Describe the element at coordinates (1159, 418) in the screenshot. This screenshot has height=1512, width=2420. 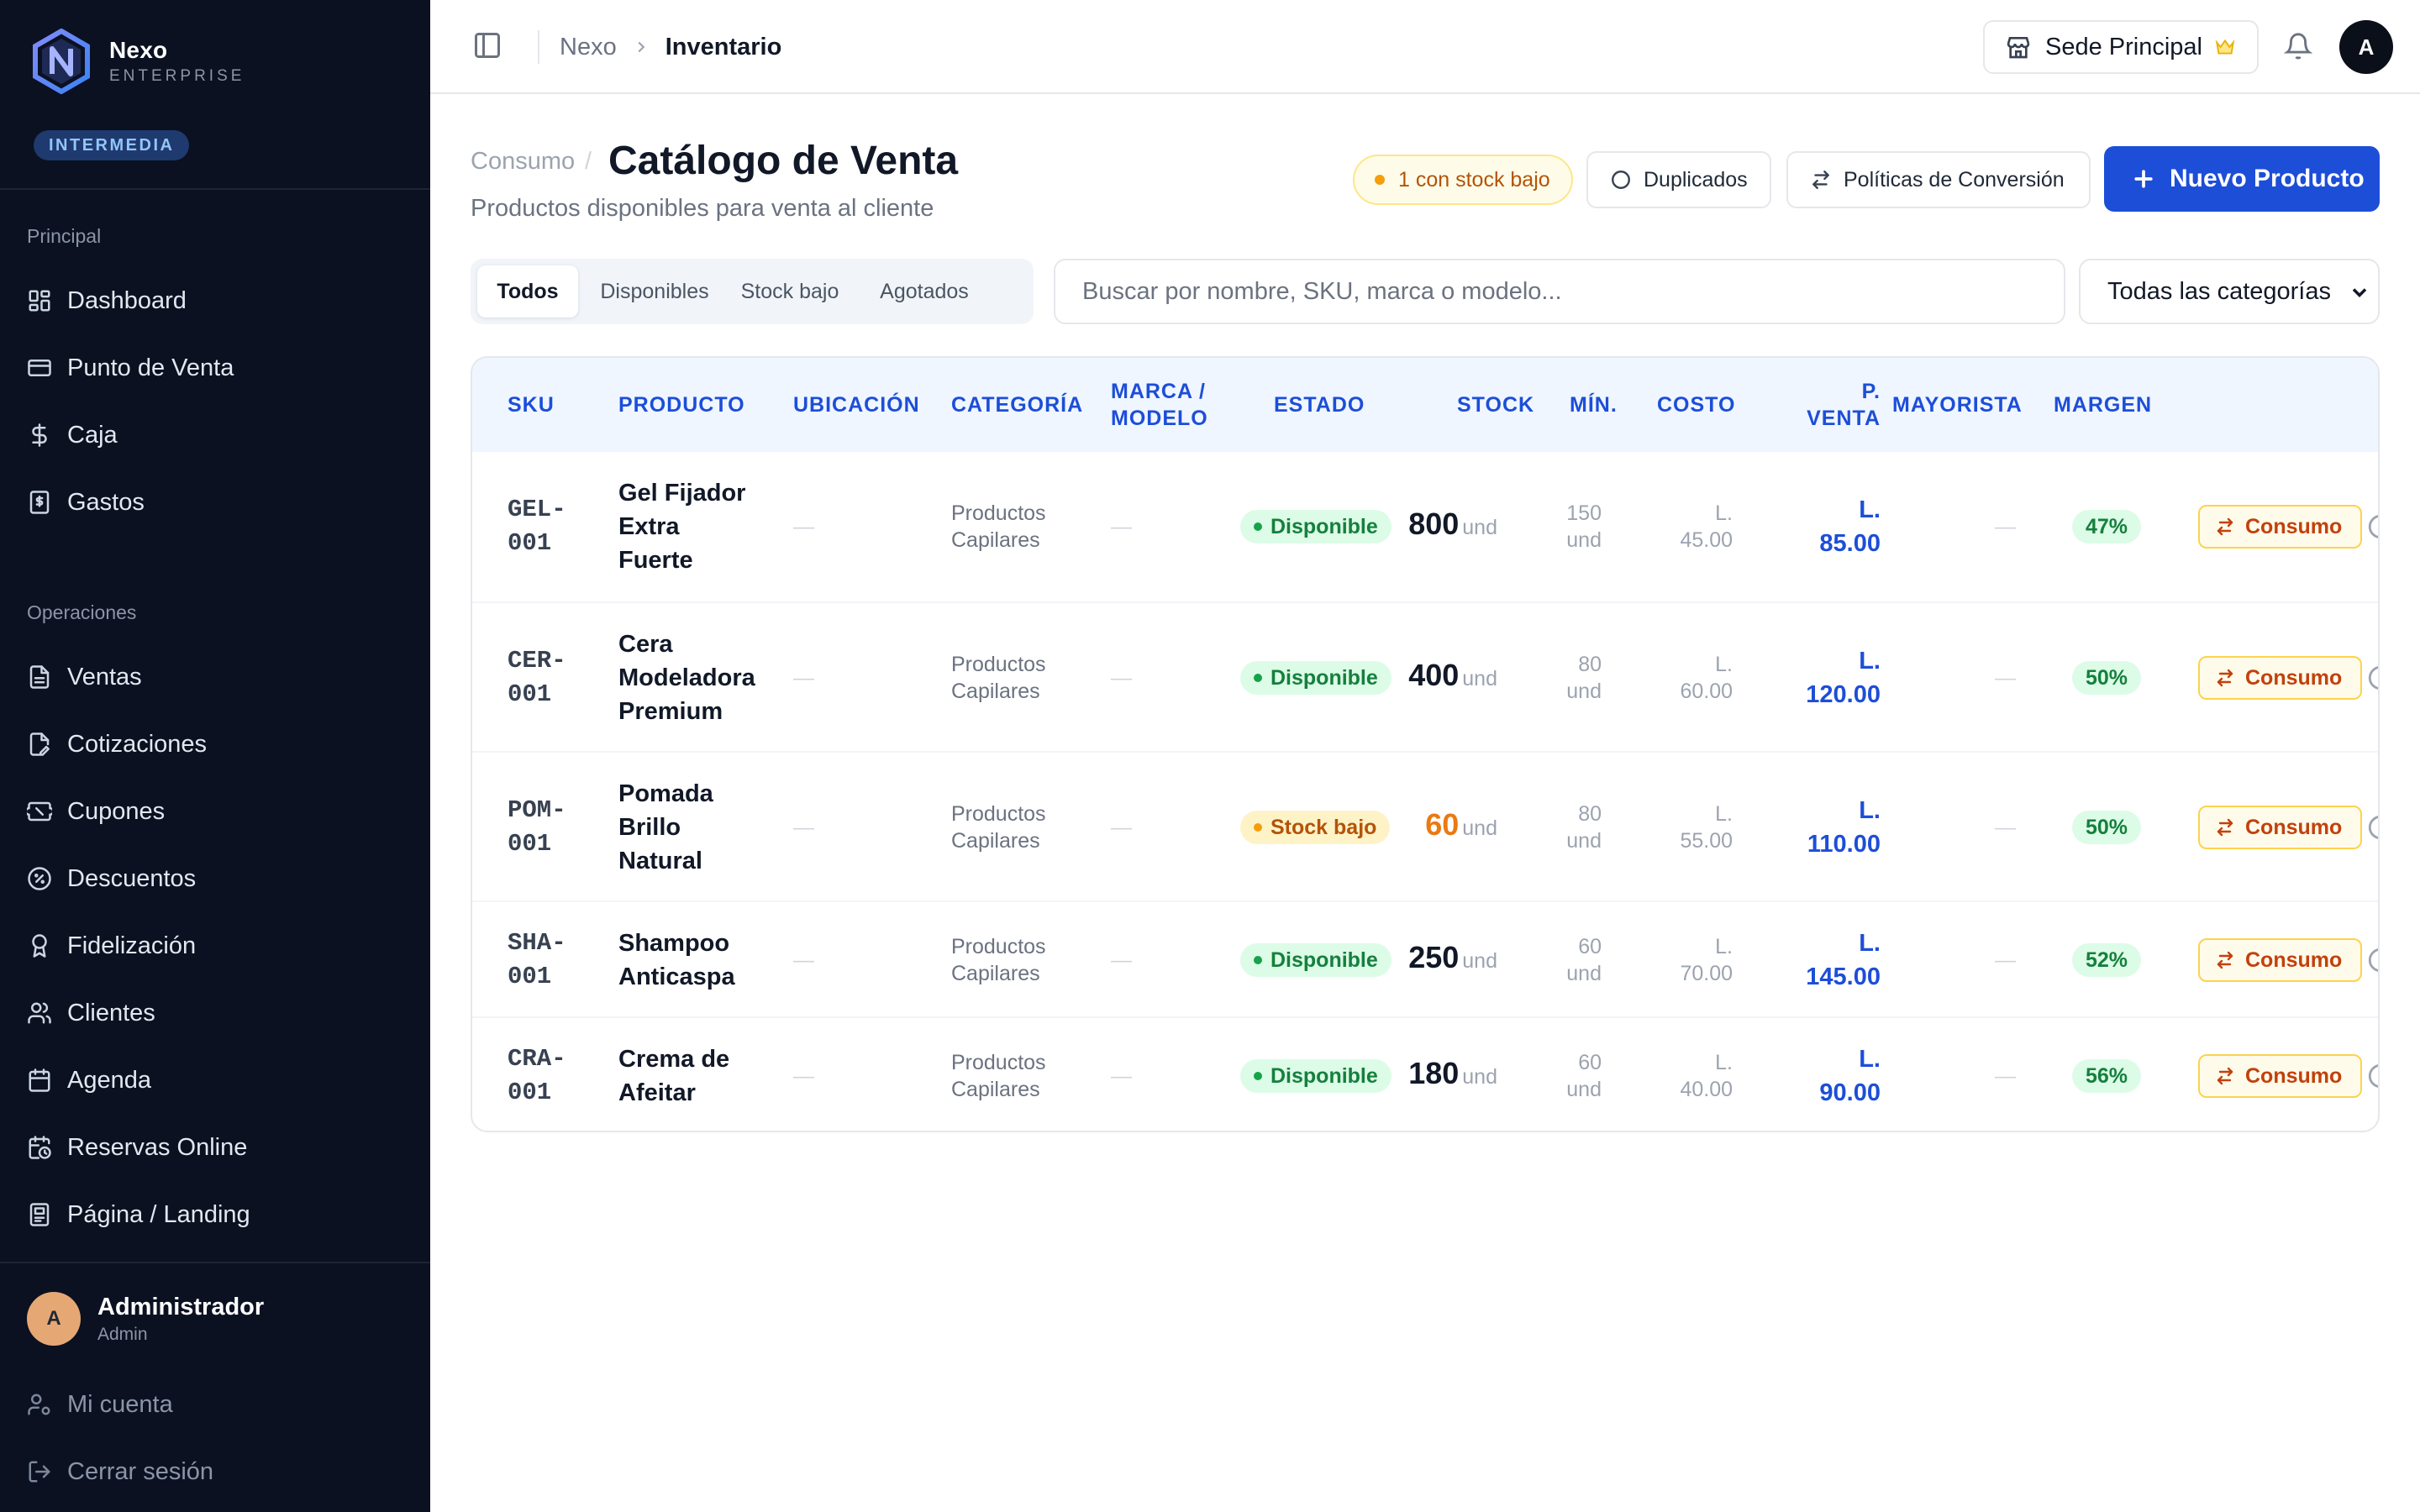
I see `column-header-modelo: MODELO` at that location.